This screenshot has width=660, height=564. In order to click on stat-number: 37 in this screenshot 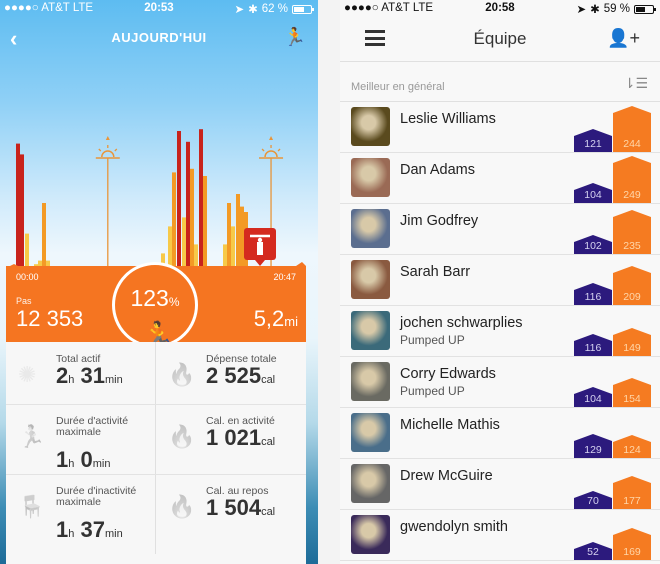, I will do `click(92, 529)`.